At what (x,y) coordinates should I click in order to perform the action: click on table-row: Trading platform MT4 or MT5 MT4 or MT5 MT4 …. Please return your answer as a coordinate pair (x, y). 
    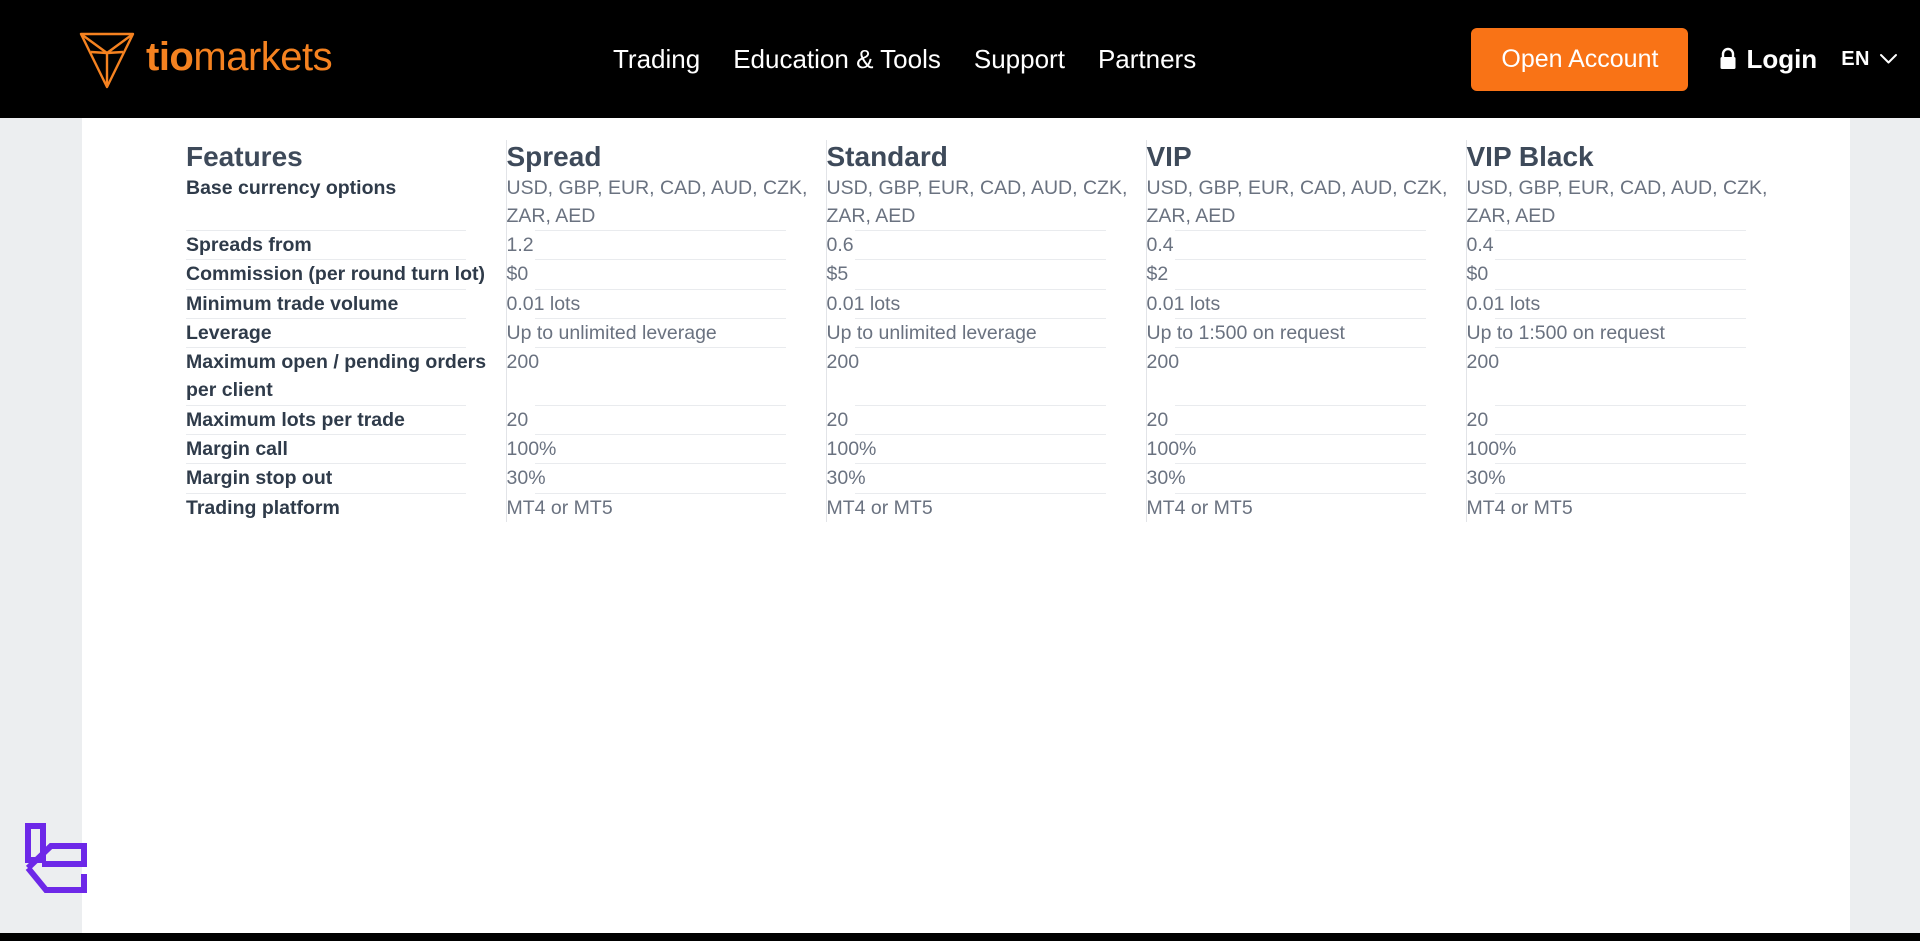
    Looking at the image, I should click on (986, 507).